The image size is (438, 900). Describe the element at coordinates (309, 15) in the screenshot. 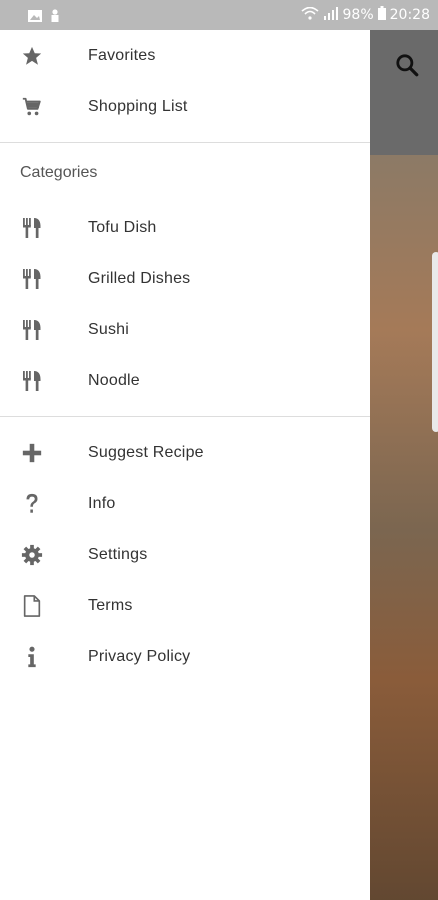

I see `wifi-icon` at that location.